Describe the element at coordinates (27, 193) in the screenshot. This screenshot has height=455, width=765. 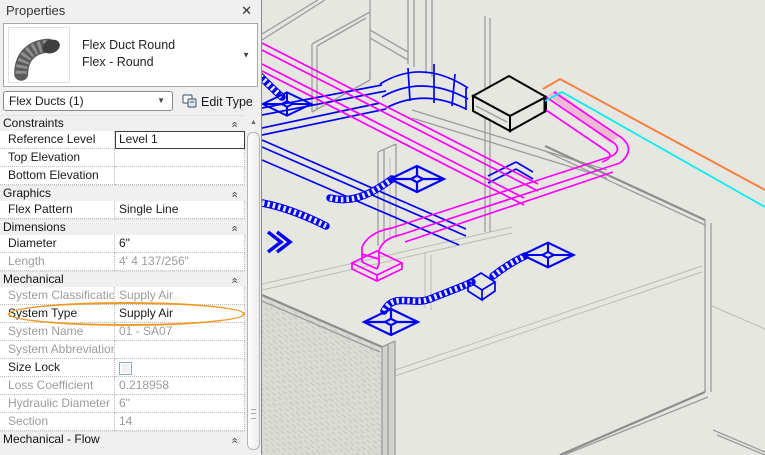
I see `section-label: Graphics` at that location.